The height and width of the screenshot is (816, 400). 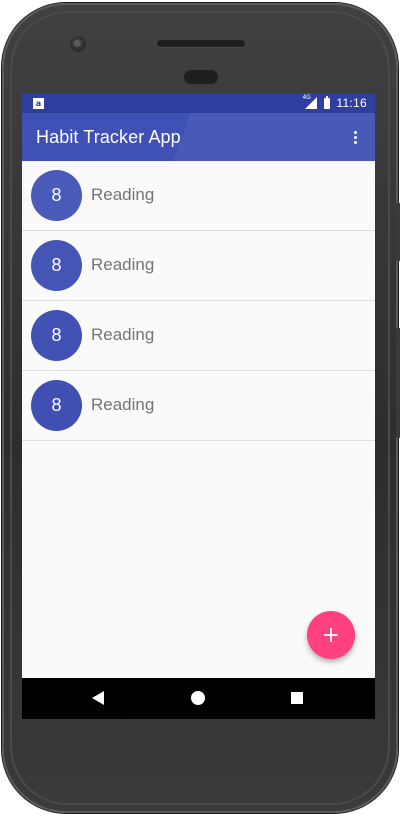 I want to click on status-bar: a 4G 11:16, so click(x=198, y=103).